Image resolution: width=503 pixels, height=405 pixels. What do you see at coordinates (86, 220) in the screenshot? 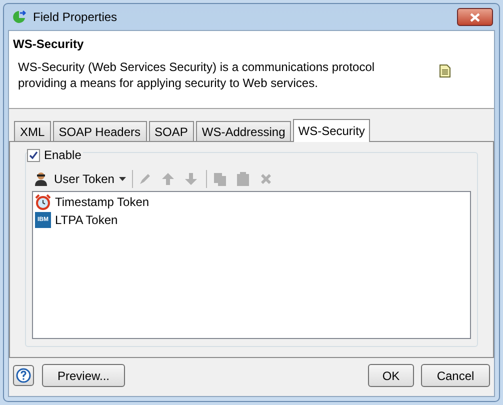
I see `token-label: LTPA Token` at bounding box center [86, 220].